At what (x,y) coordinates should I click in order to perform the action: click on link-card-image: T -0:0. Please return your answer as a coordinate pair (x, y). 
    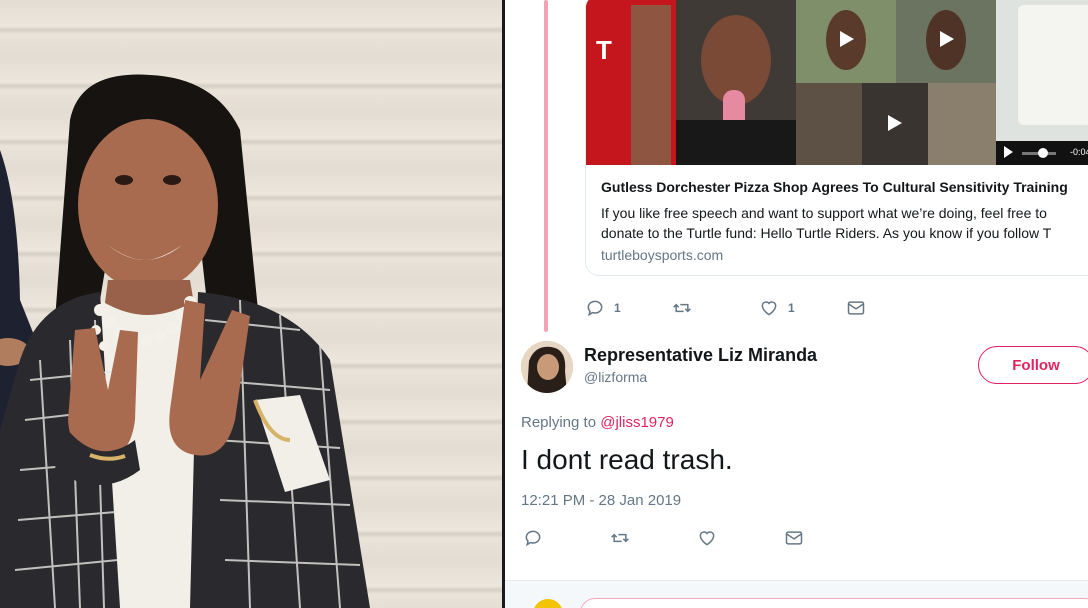
    Looking at the image, I should click on (837, 82).